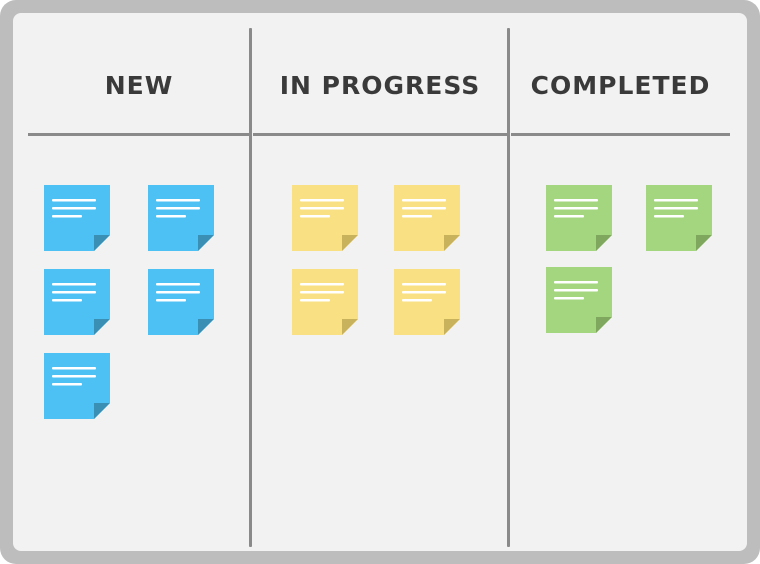 The width and height of the screenshot is (760, 564). Describe the element at coordinates (380, 85) in the screenshot. I see `column-title-in-progress: IN PROGRESS` at that location.